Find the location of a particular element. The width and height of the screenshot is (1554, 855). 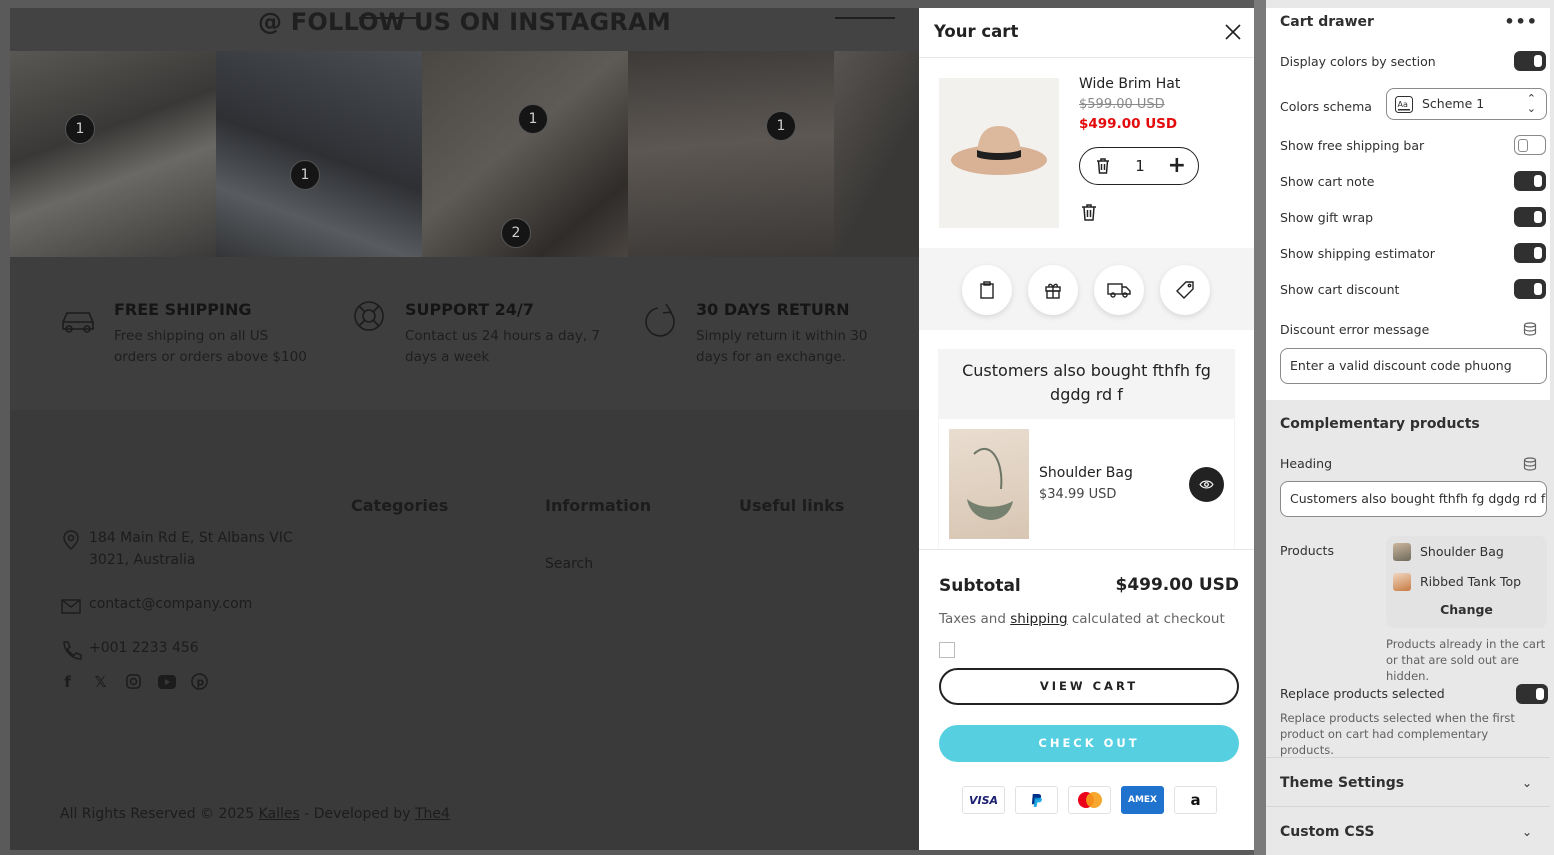

hotspot-pin: 2 is located at coordinates (516, 233).